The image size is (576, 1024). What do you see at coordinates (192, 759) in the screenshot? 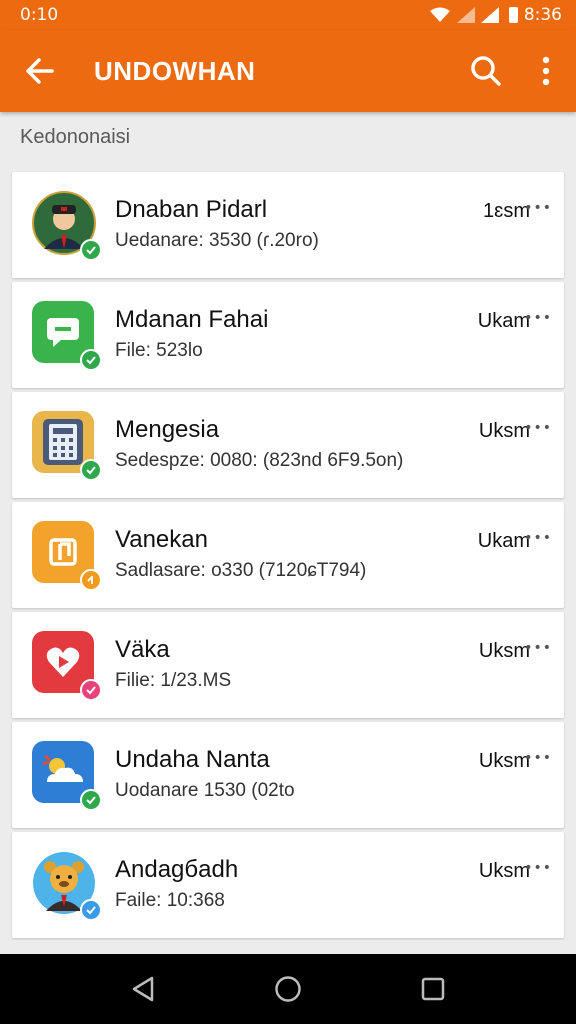
I see `item-name: Undaha Nanta` at bounding box center [192, 759].